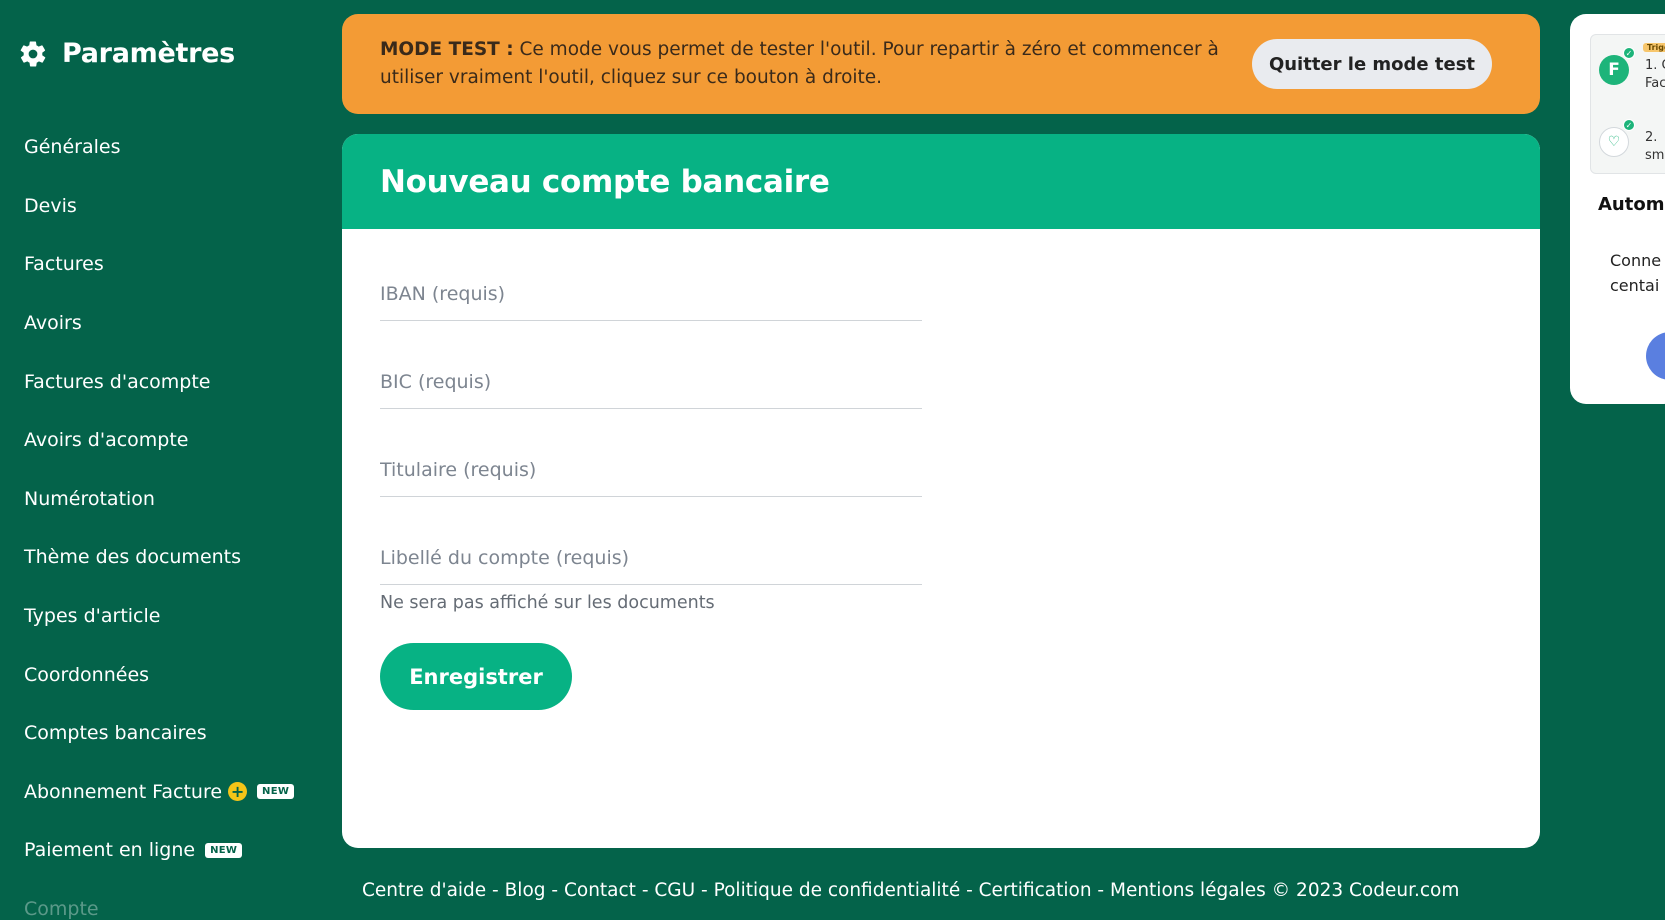  I want to click on preview-step-1: Trigger F ✓ 1. C Fac, so click(1631, 73).